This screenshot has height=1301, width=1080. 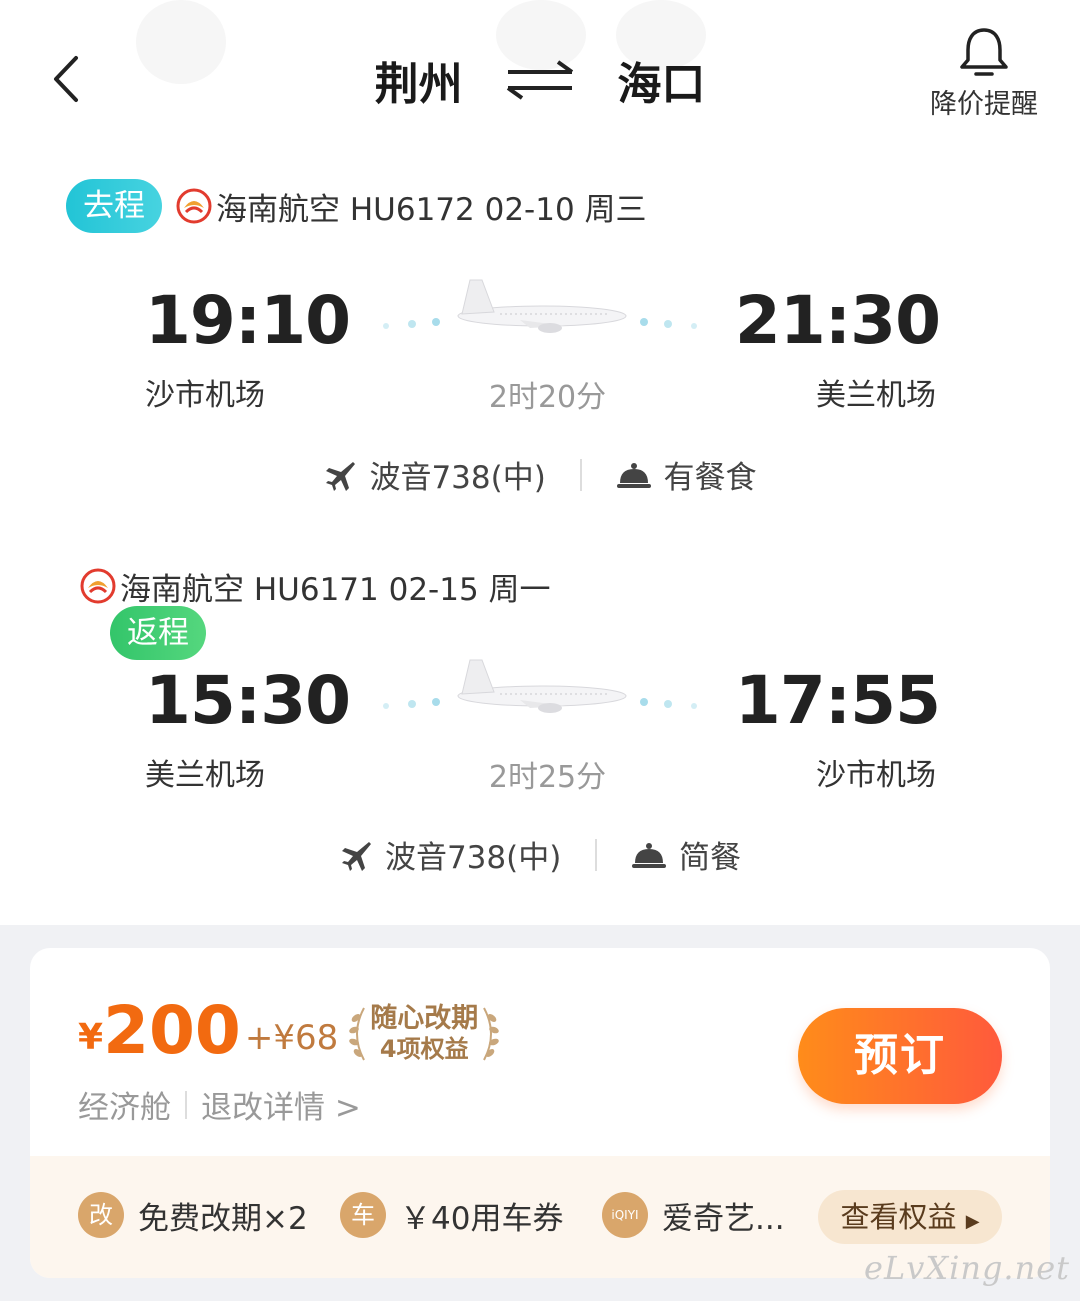 I want to click on flight-header: 去程 海南航空 HU6172 02-10 周三, so click(x=356, y=206).